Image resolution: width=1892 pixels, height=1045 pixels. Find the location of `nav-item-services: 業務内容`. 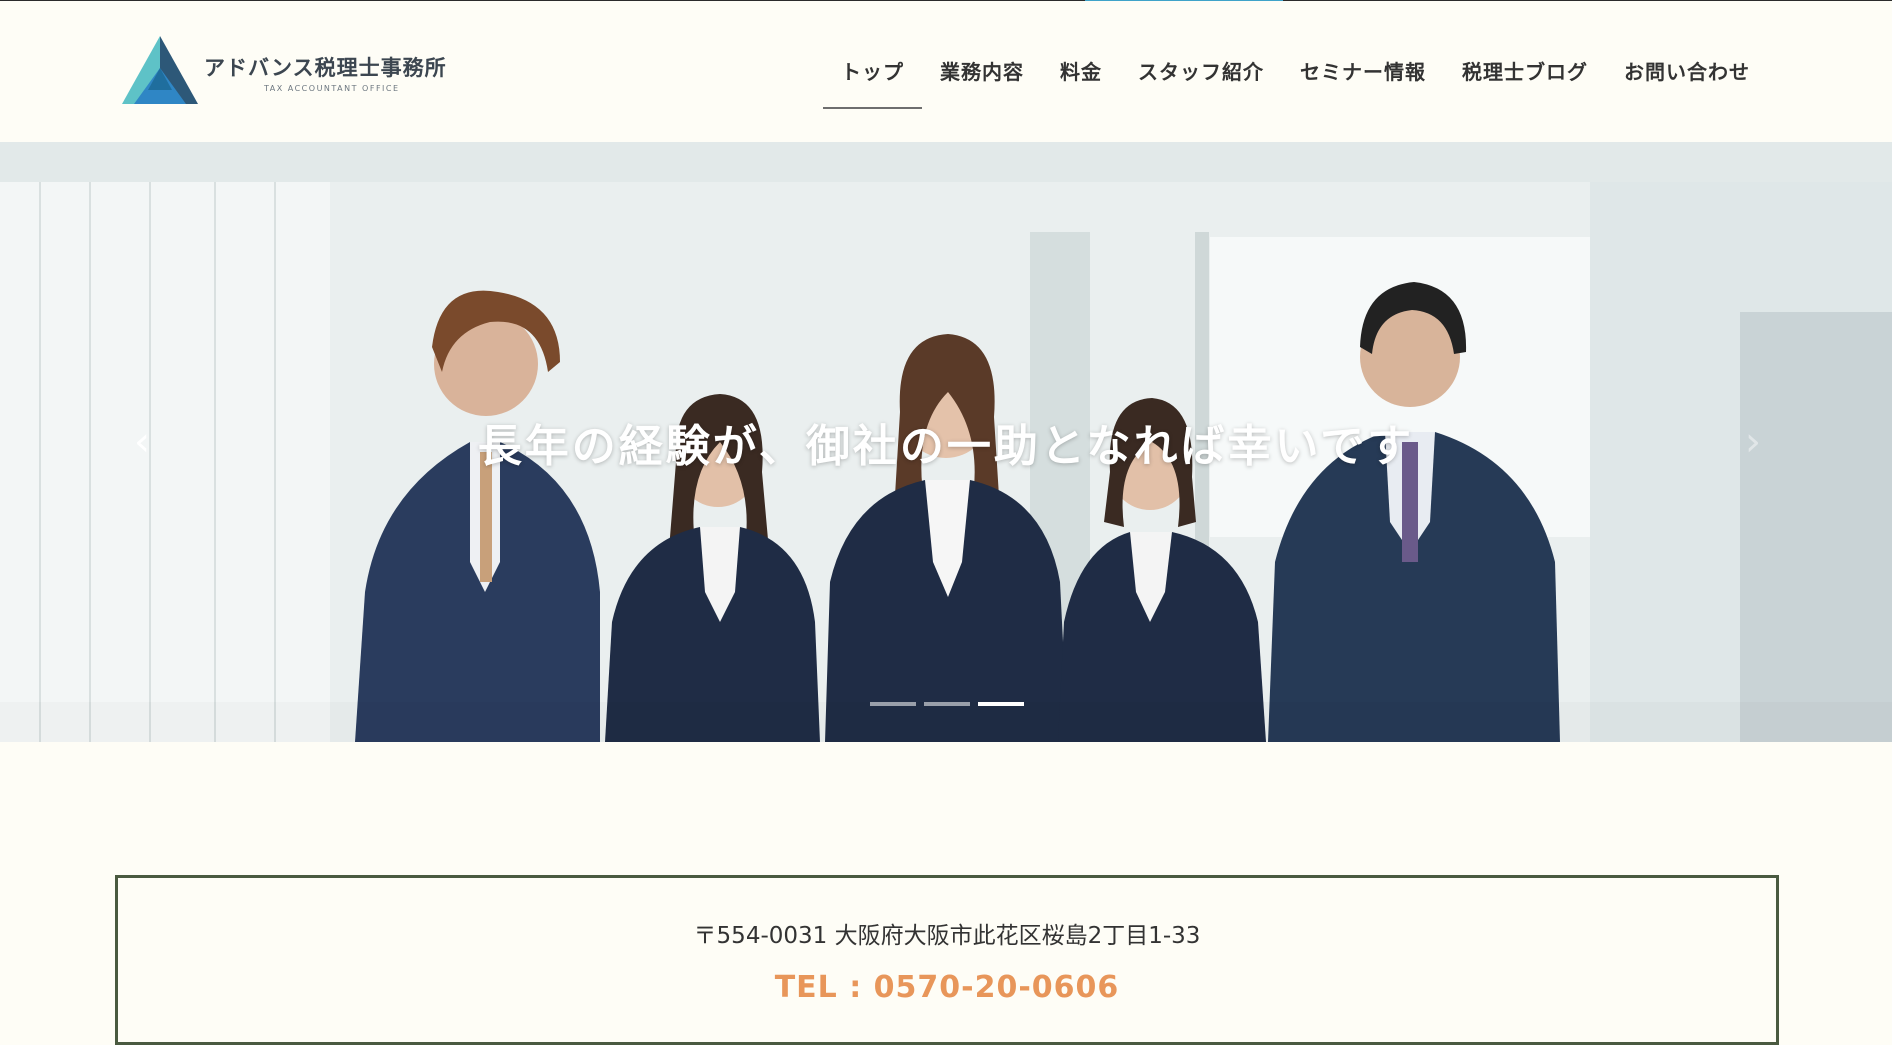

nav-item-services: 業務内容 is located at coordinates (982, 84).